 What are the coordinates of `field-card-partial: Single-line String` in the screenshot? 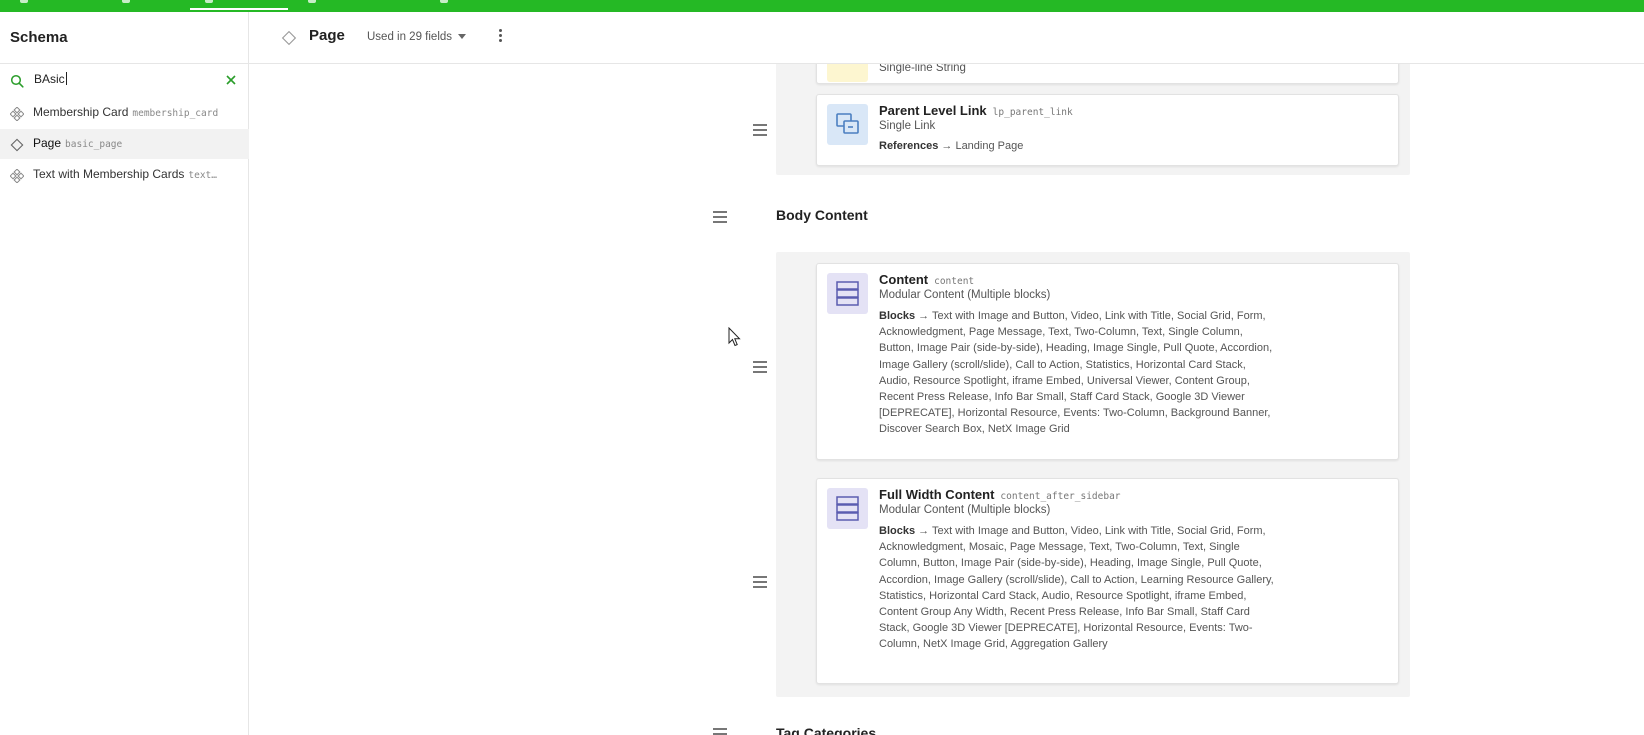 It's located at (1107, 74).